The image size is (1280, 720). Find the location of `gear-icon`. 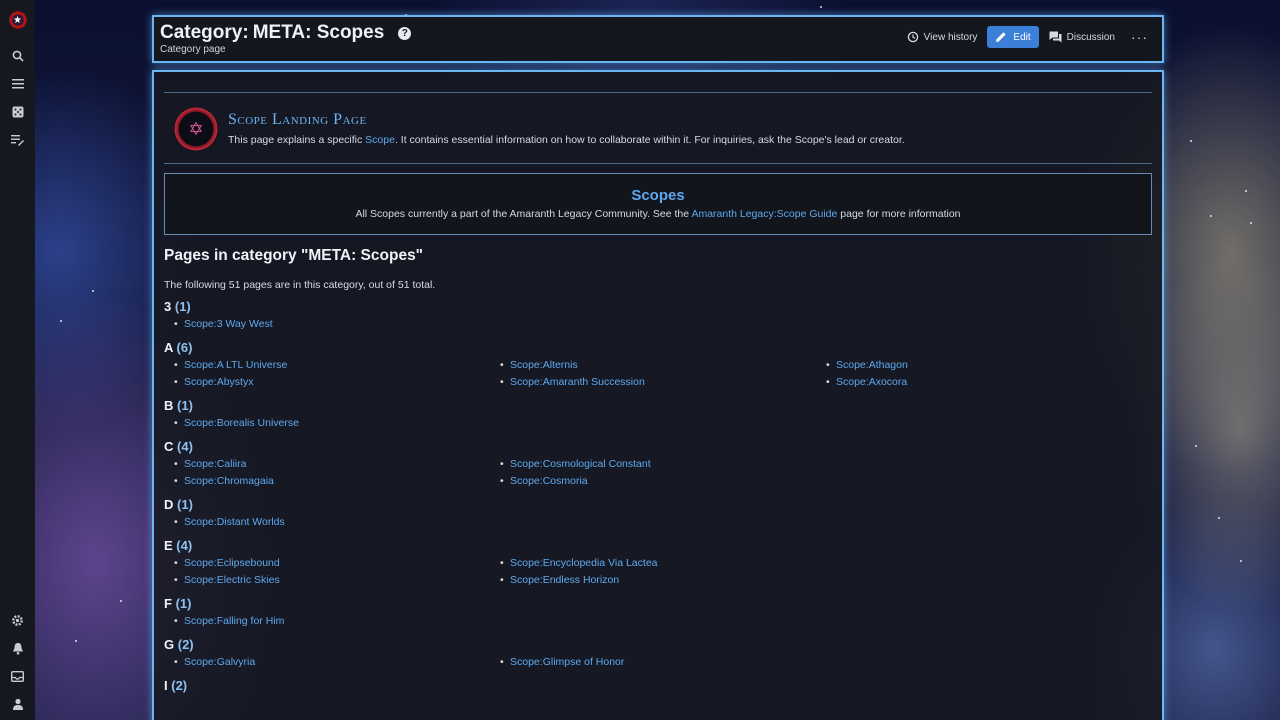

gear-icon is located at coordinates (17, 620).